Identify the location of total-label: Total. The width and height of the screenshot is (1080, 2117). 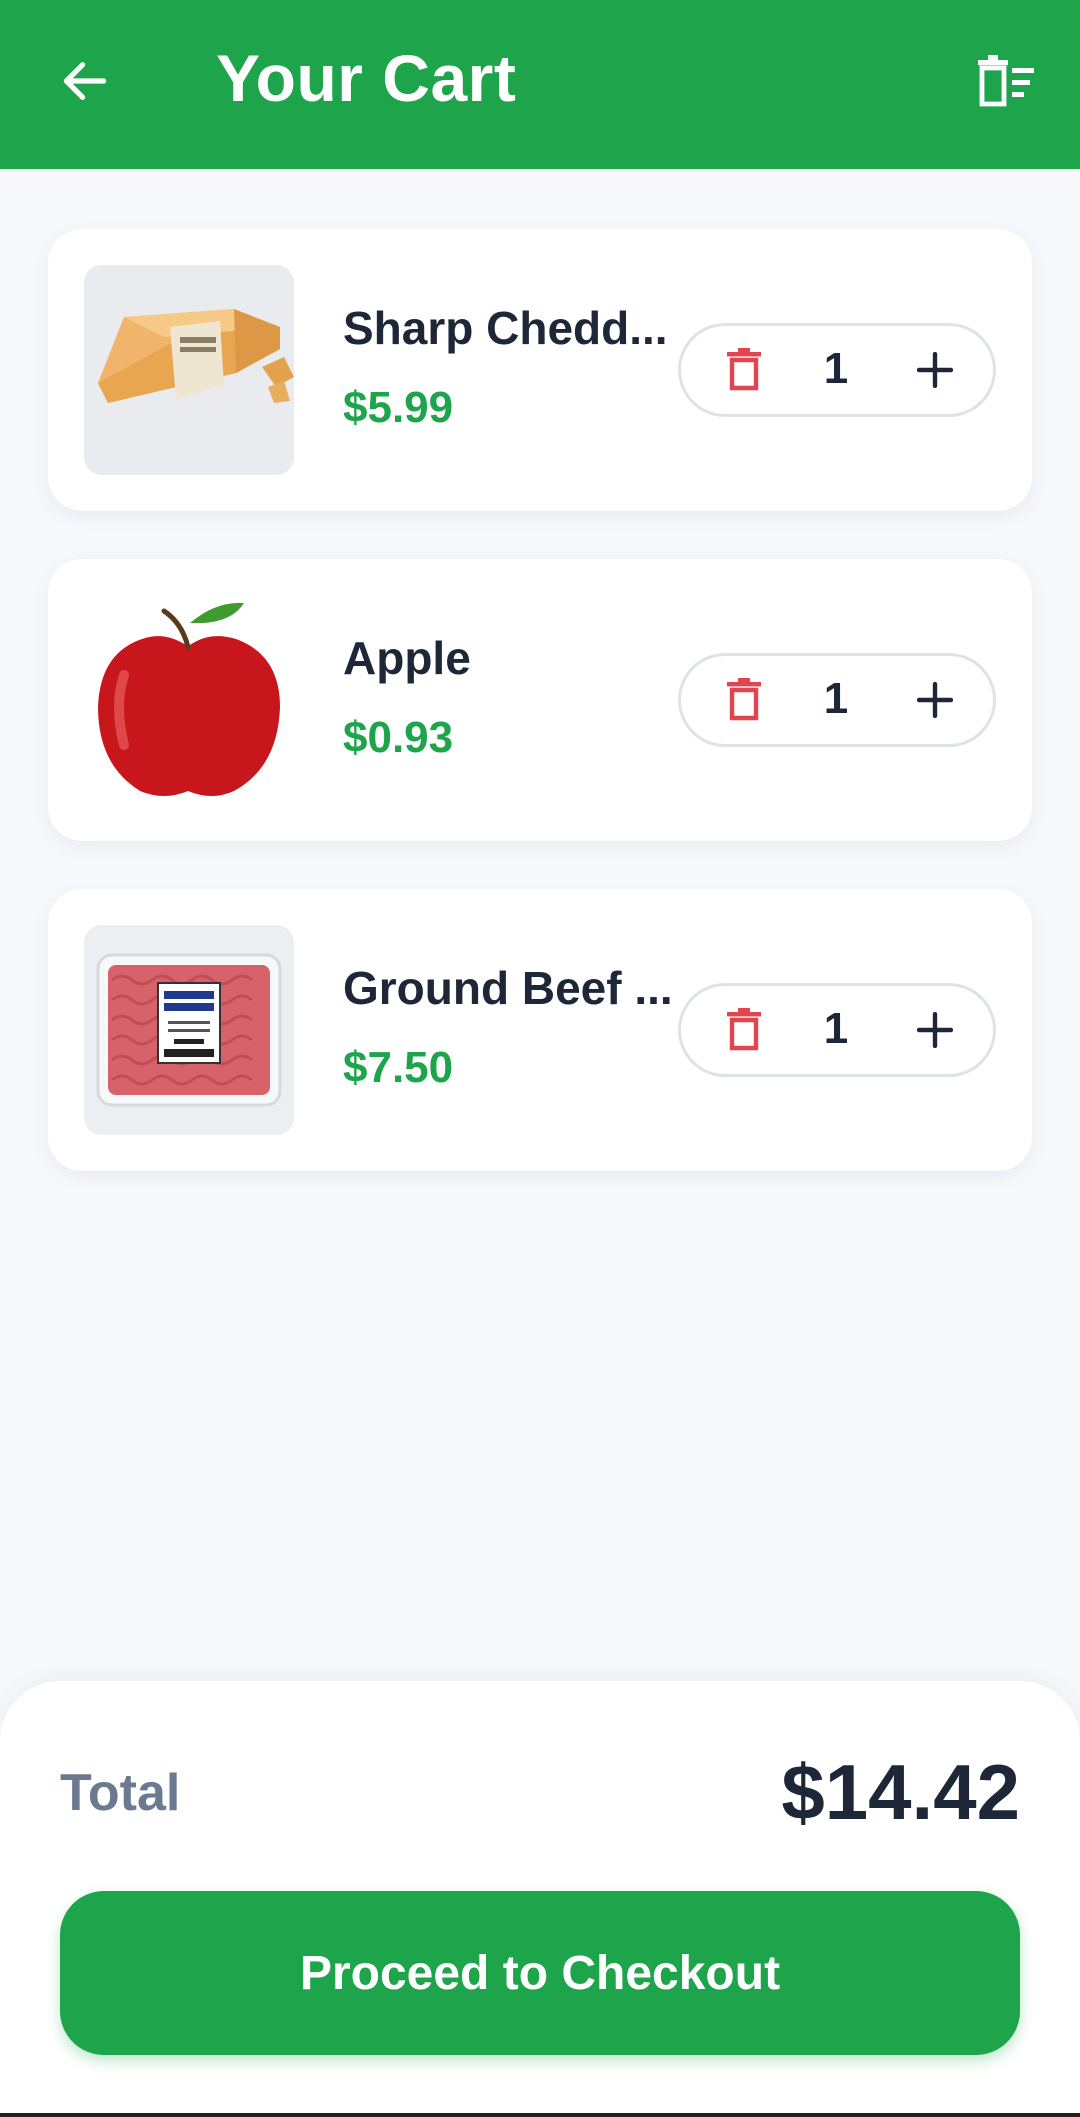
(120, 1793).